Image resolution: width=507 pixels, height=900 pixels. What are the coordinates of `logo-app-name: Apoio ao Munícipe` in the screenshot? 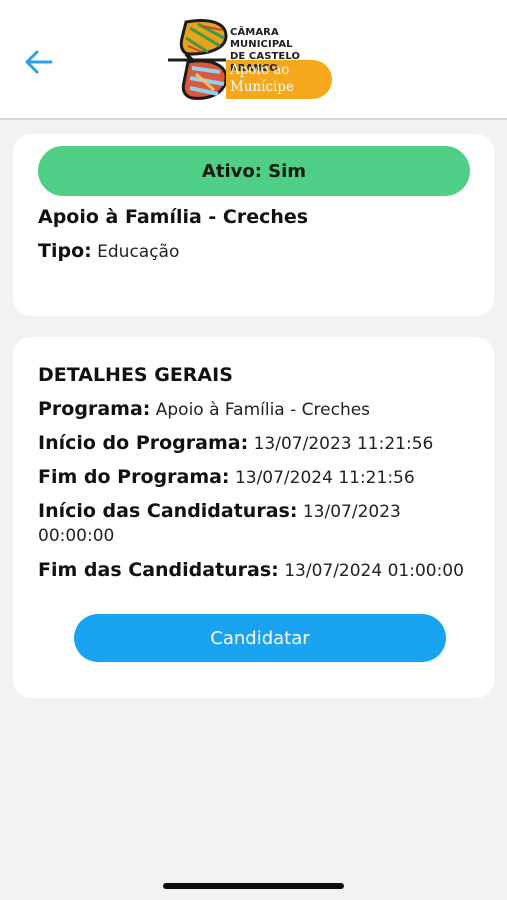 It's located at (262, 78).